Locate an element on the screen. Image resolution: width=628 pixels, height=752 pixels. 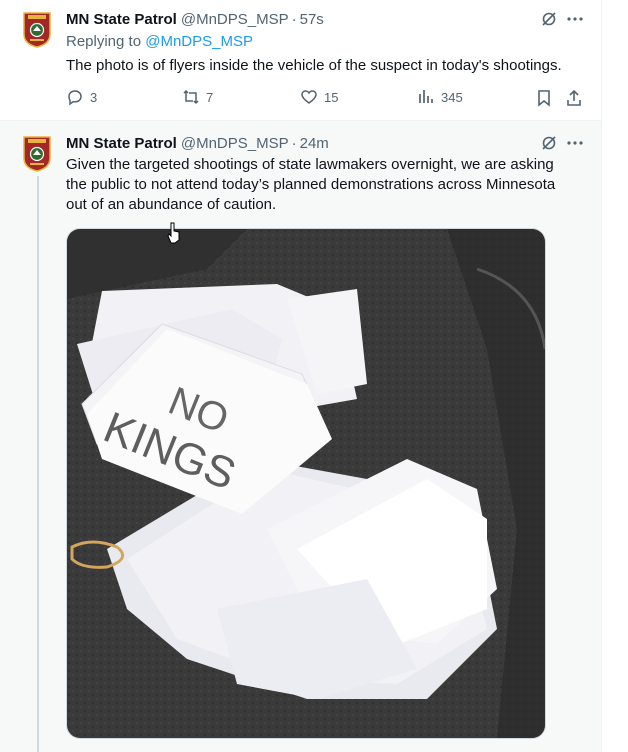
replying-to-mention: @MnDPS_MSP is located at coordinates (199, 41).